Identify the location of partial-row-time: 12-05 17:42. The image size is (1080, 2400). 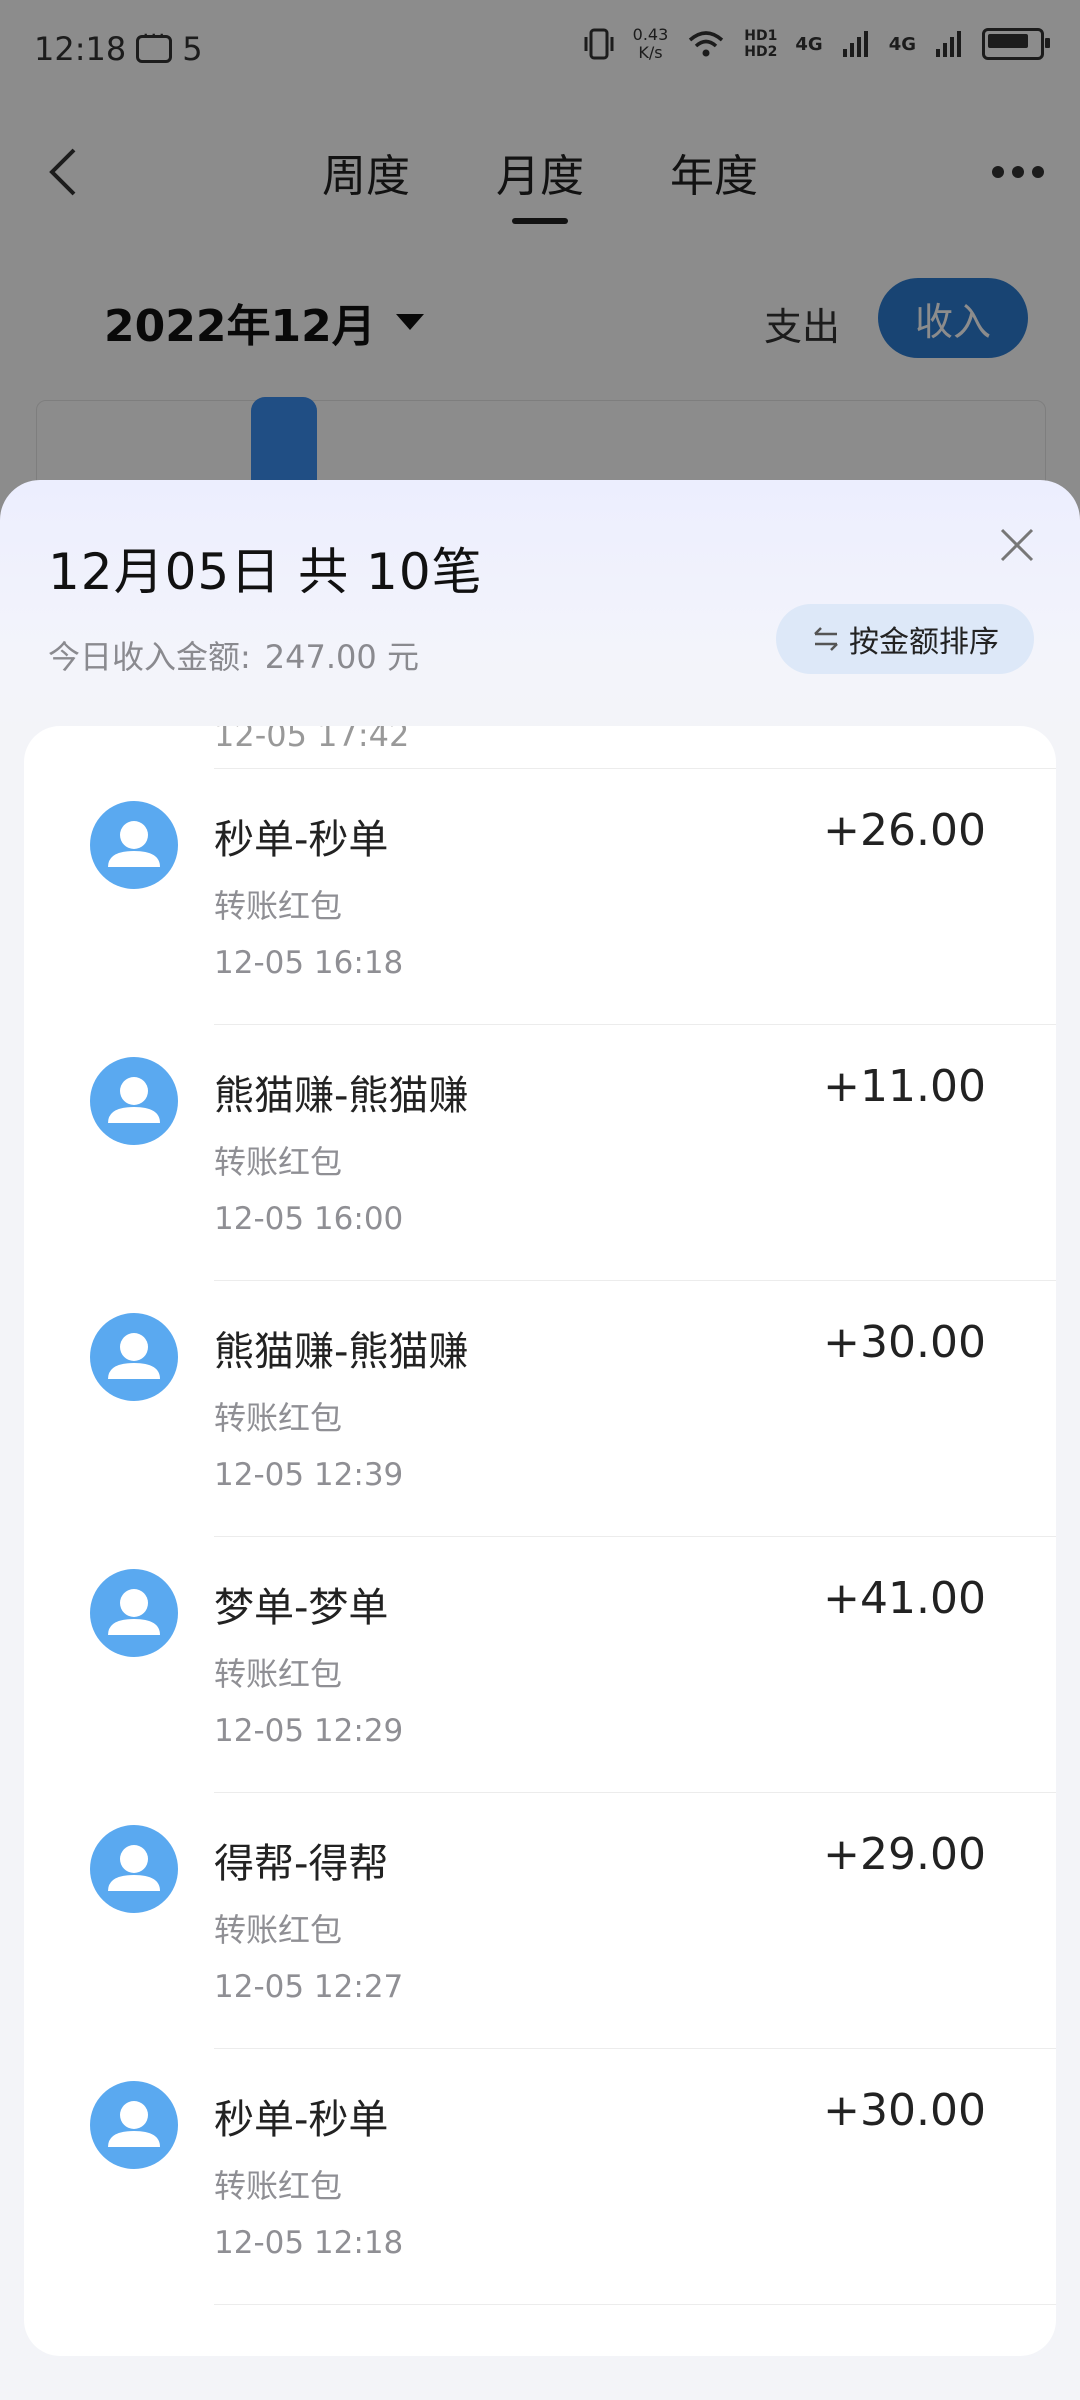
(312, 740).